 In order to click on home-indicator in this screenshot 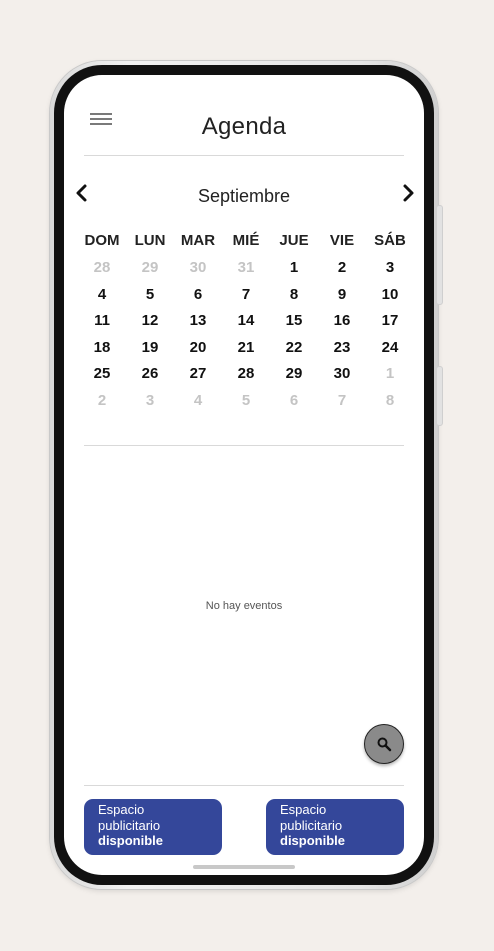, I will do `click(244, 867)`.